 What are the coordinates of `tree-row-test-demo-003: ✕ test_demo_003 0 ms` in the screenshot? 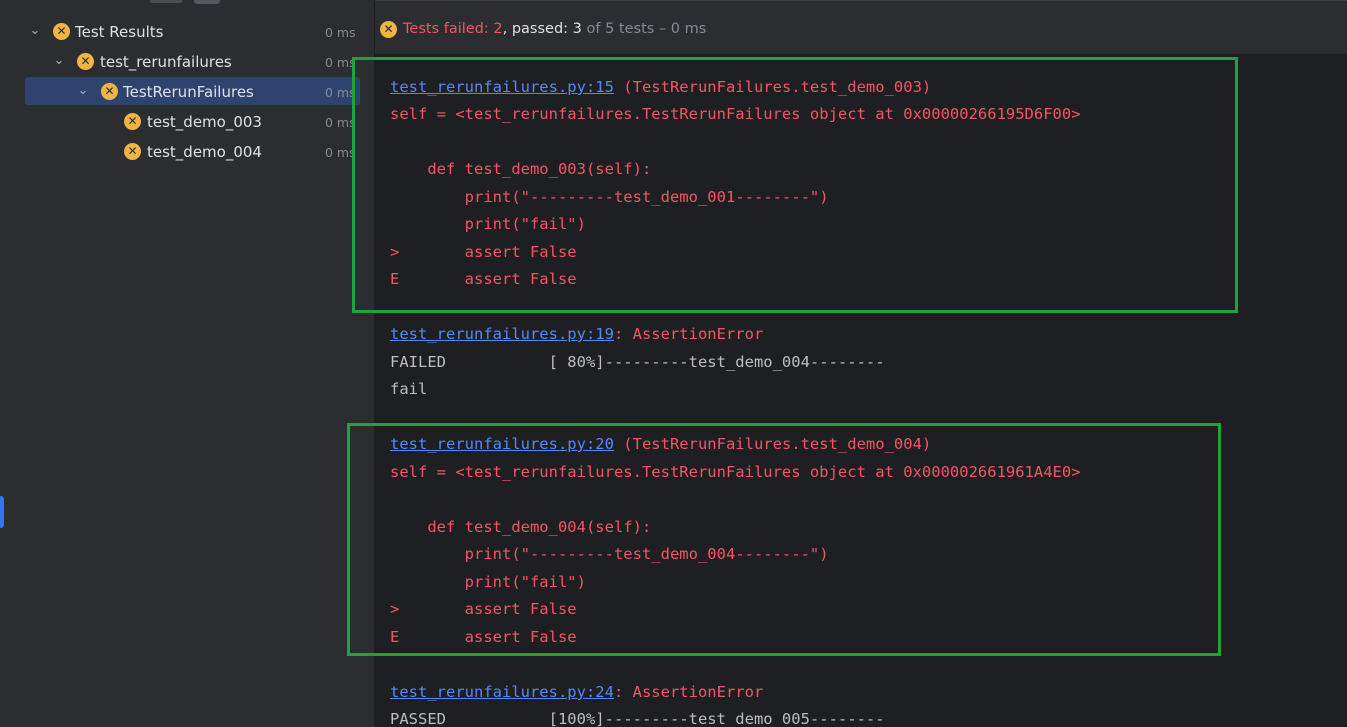 It's located at (187, 122).